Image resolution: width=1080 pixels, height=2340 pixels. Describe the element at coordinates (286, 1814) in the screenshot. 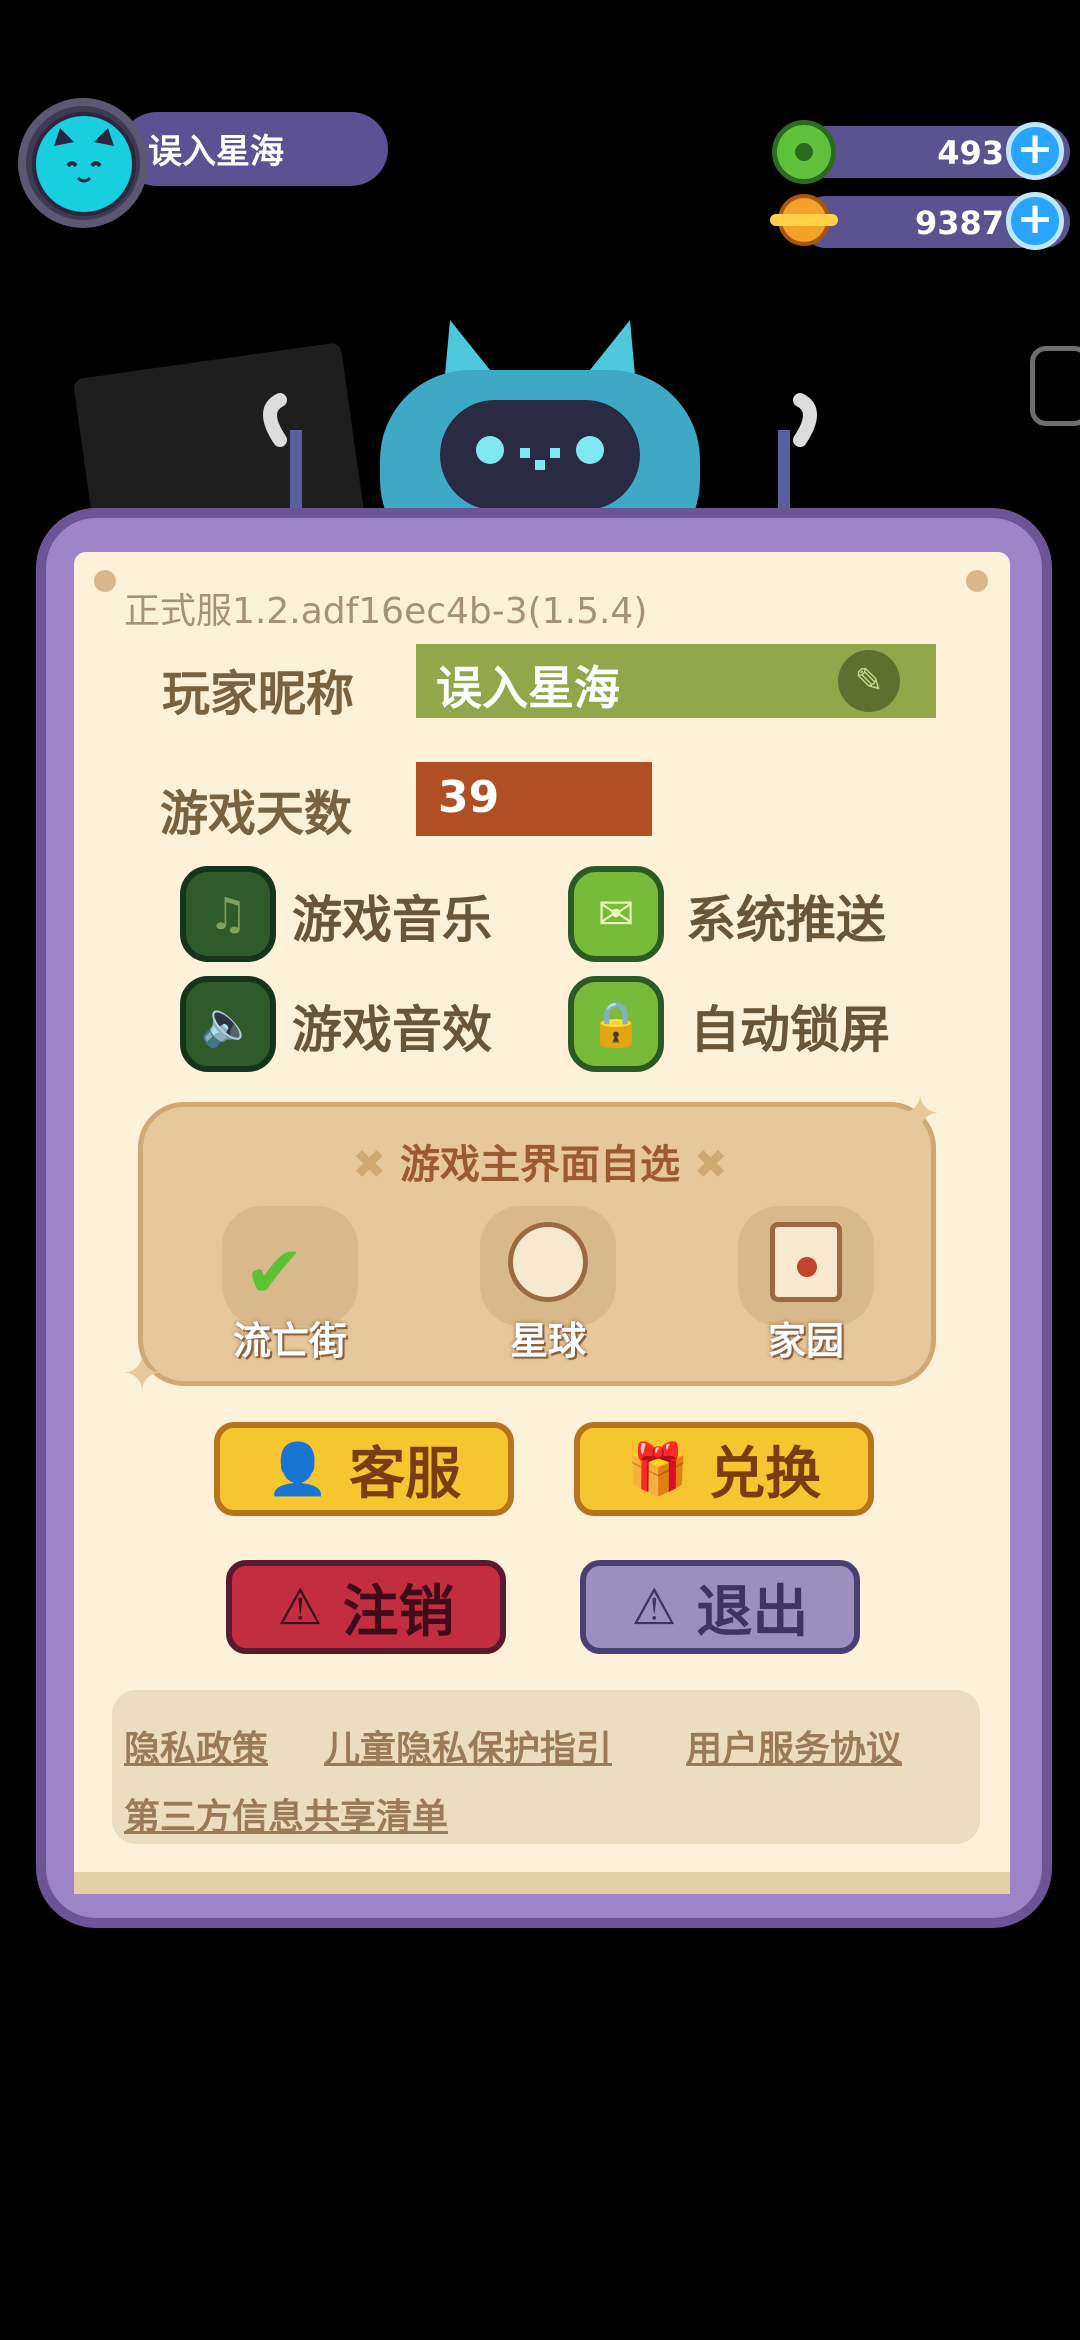

I see `third-party-link: 第三方信息共享清单` at that location.